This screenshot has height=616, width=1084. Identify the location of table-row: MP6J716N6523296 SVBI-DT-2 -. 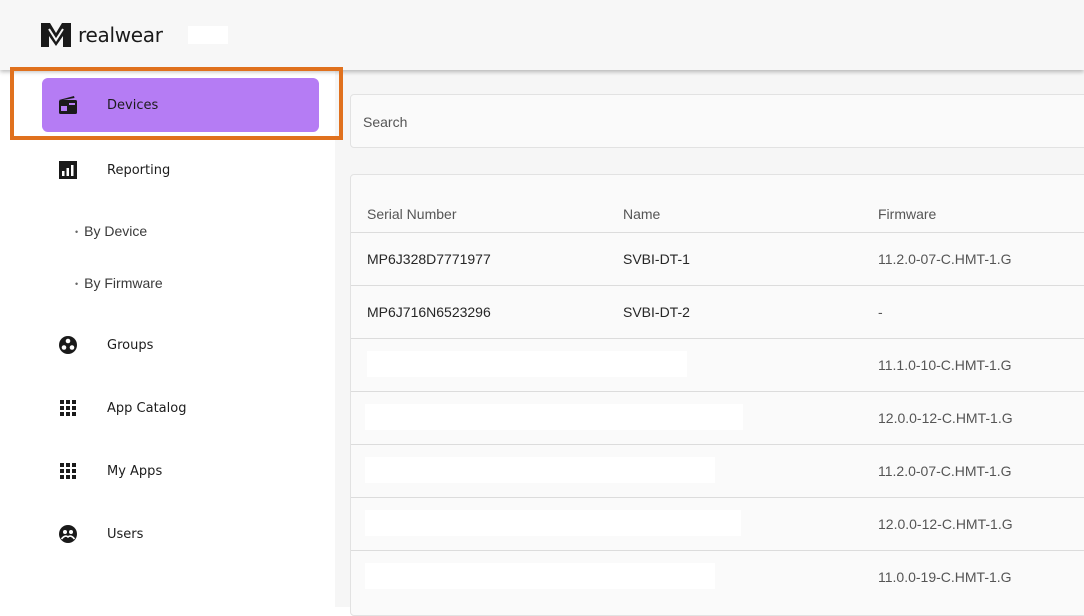
(717, 312).